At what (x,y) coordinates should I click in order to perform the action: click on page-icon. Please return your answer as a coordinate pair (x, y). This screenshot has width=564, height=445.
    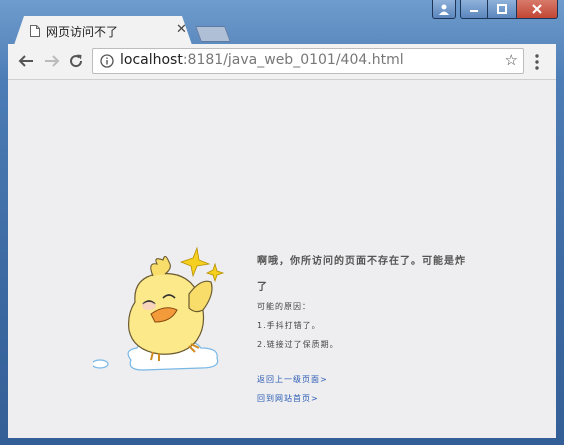
    Looking at the image, I should click on (35, 31).